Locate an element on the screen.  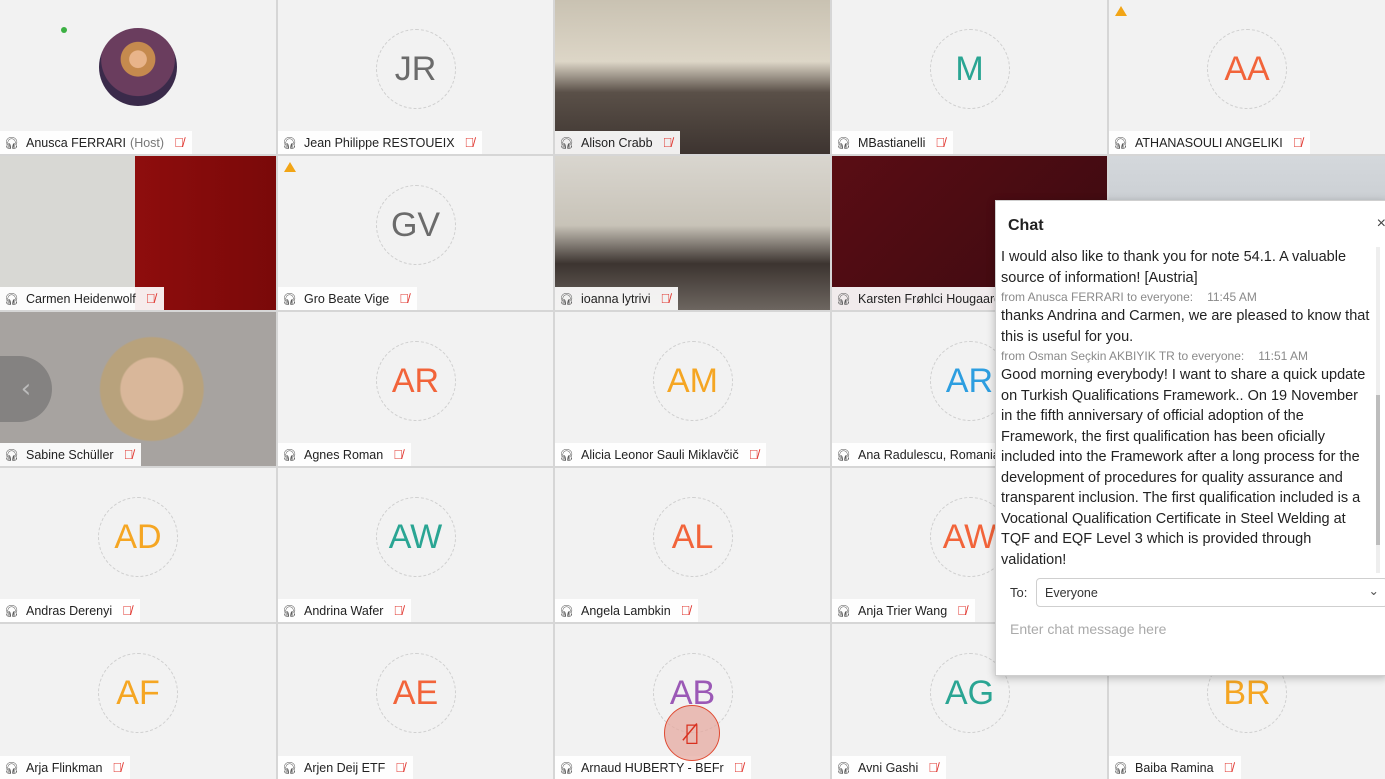
participant-name: Andrina Wafer is located at coordinates (344, 610).